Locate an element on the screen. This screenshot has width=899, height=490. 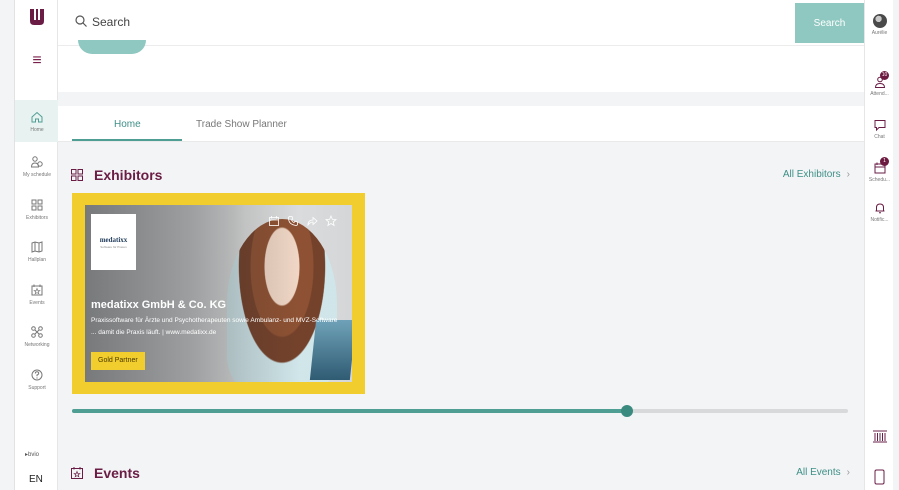
logo-text: medatixx is located at coordinates (113, 239).